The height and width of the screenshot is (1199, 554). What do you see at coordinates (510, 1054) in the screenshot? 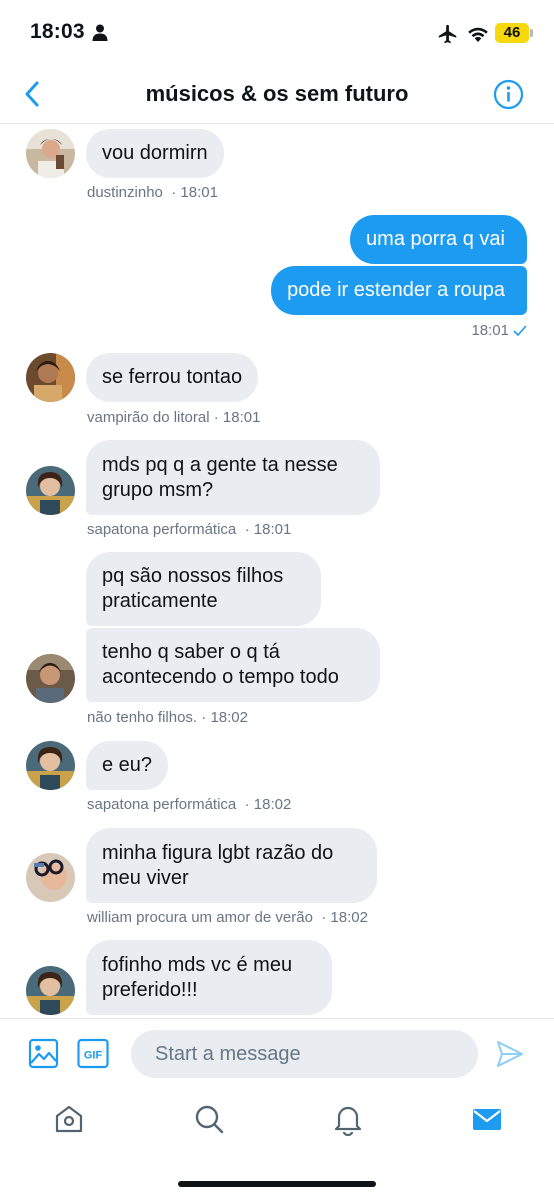
I see `send-icon` at bounding box center [510, 1054].